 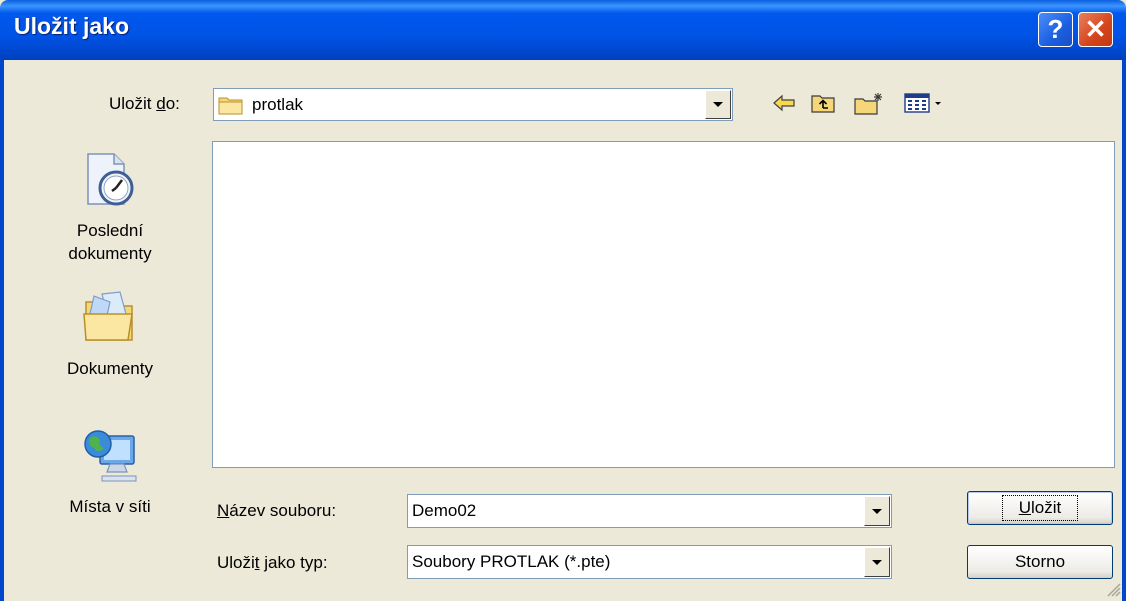 I want to click on view-menu-icon, so click(x=922, y=103).